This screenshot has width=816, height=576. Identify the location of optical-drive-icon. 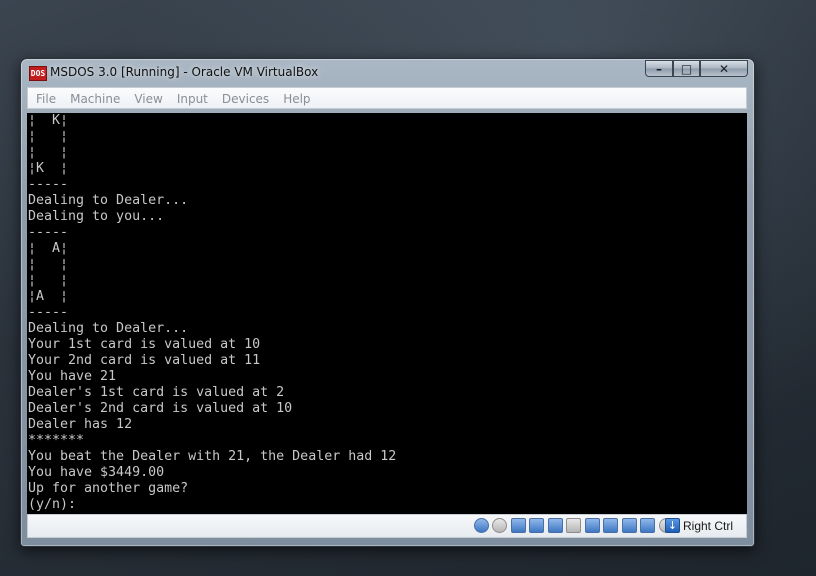
(499, 525).